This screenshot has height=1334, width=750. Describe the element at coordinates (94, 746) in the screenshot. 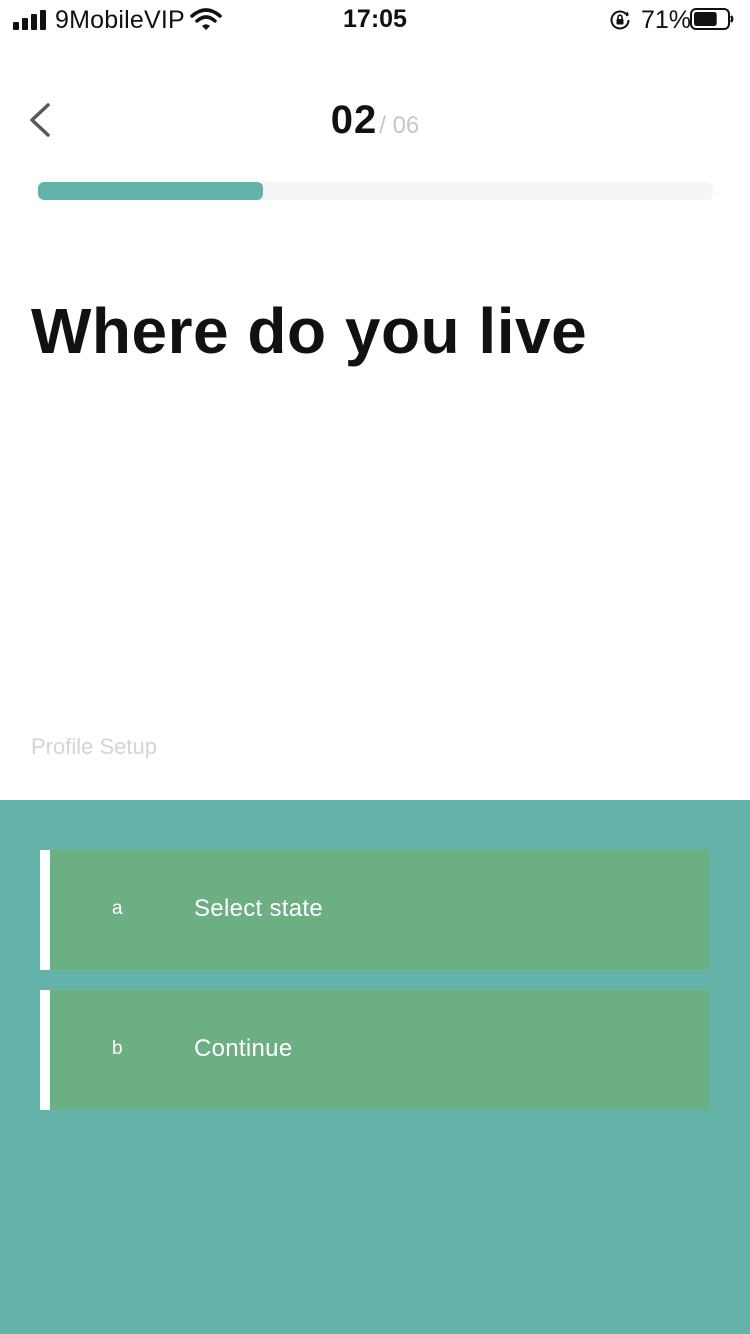

I see `section-label: Profile Setup` at that location.